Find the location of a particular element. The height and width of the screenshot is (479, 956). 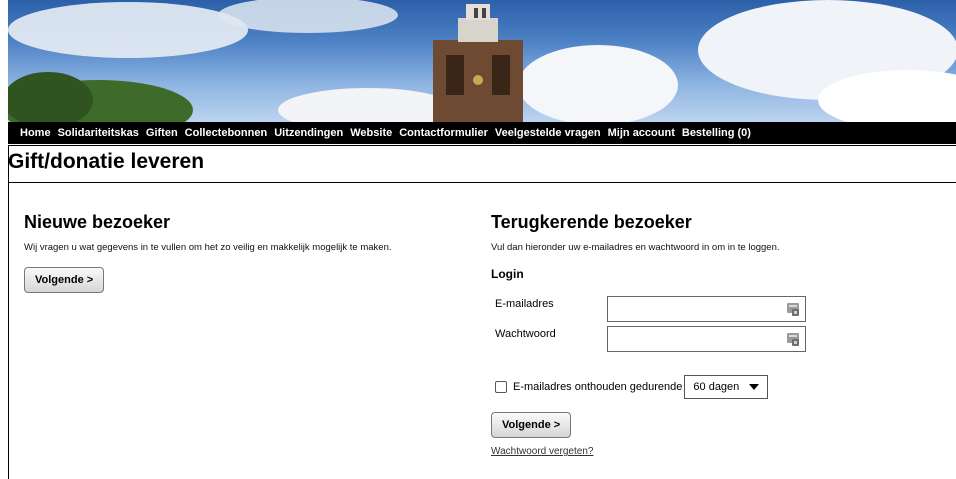

nav-item-mijn-account: Mijn account is located at coordinates (641, 133).